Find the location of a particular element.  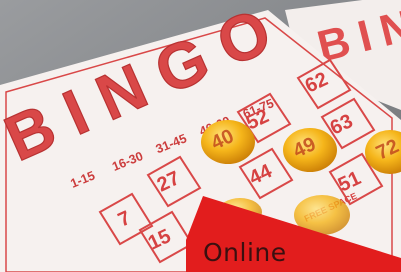

ribbon-label: Online is located at coordinates (245, 252).